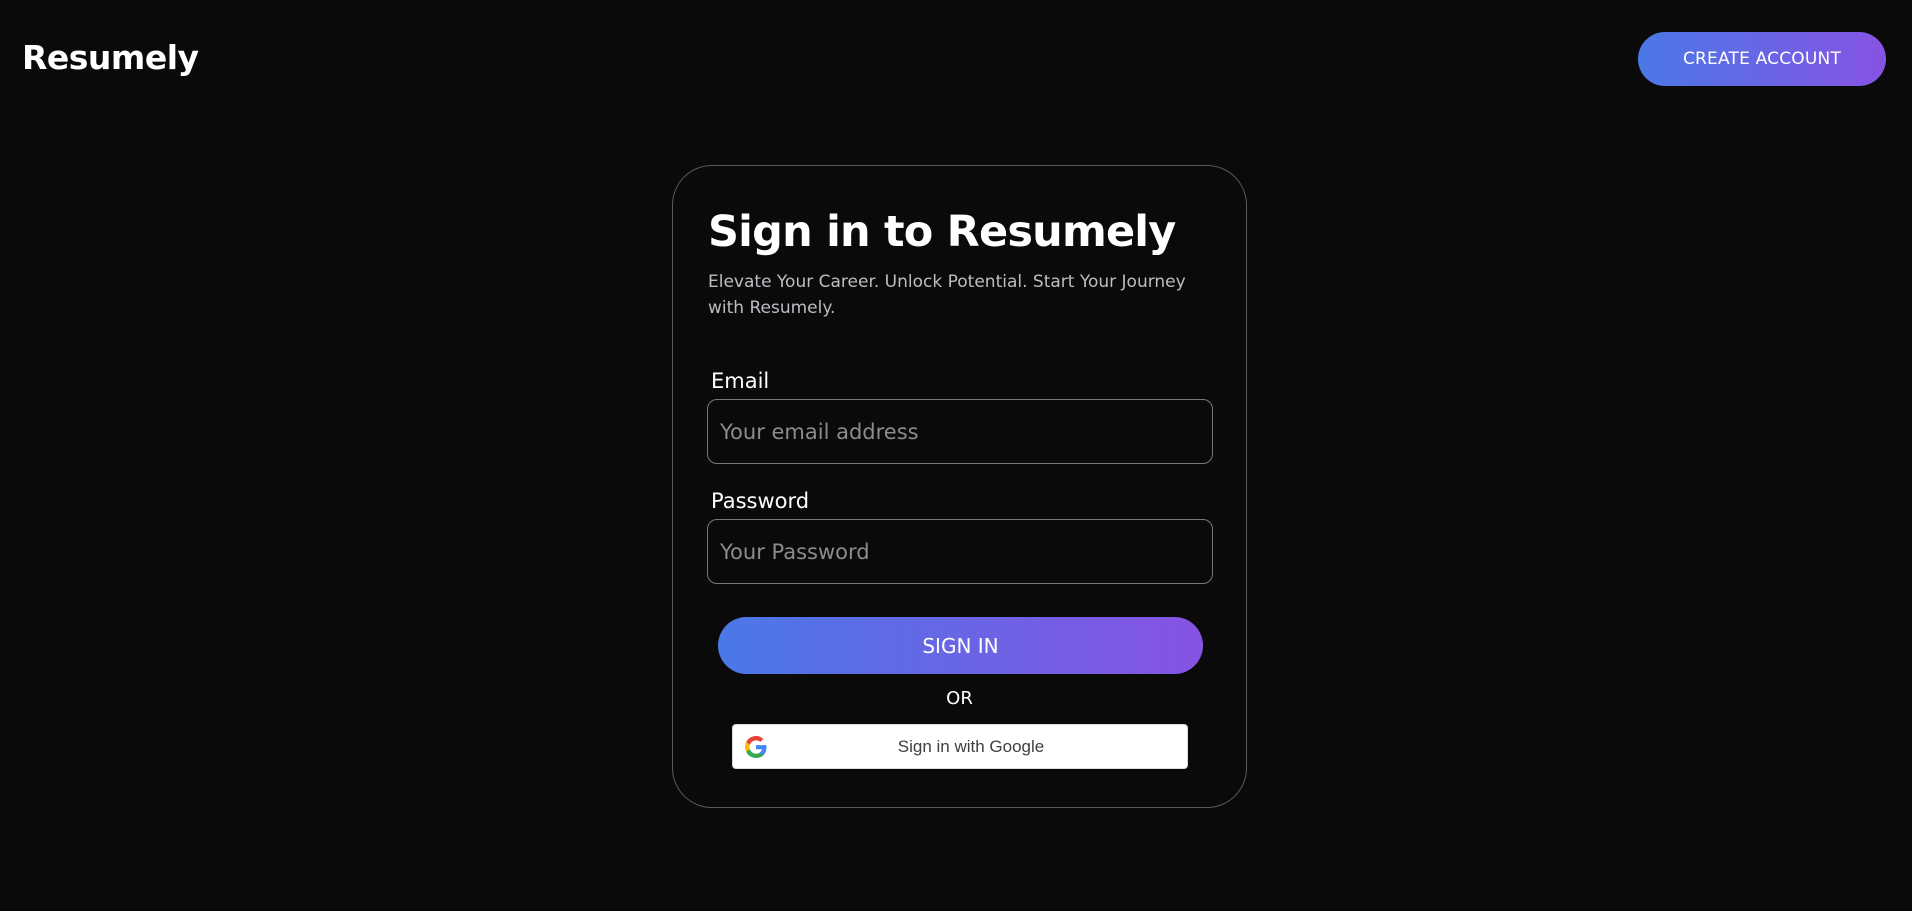  I want to click on page-title: Sign in to Resumely, so click(942, 232).